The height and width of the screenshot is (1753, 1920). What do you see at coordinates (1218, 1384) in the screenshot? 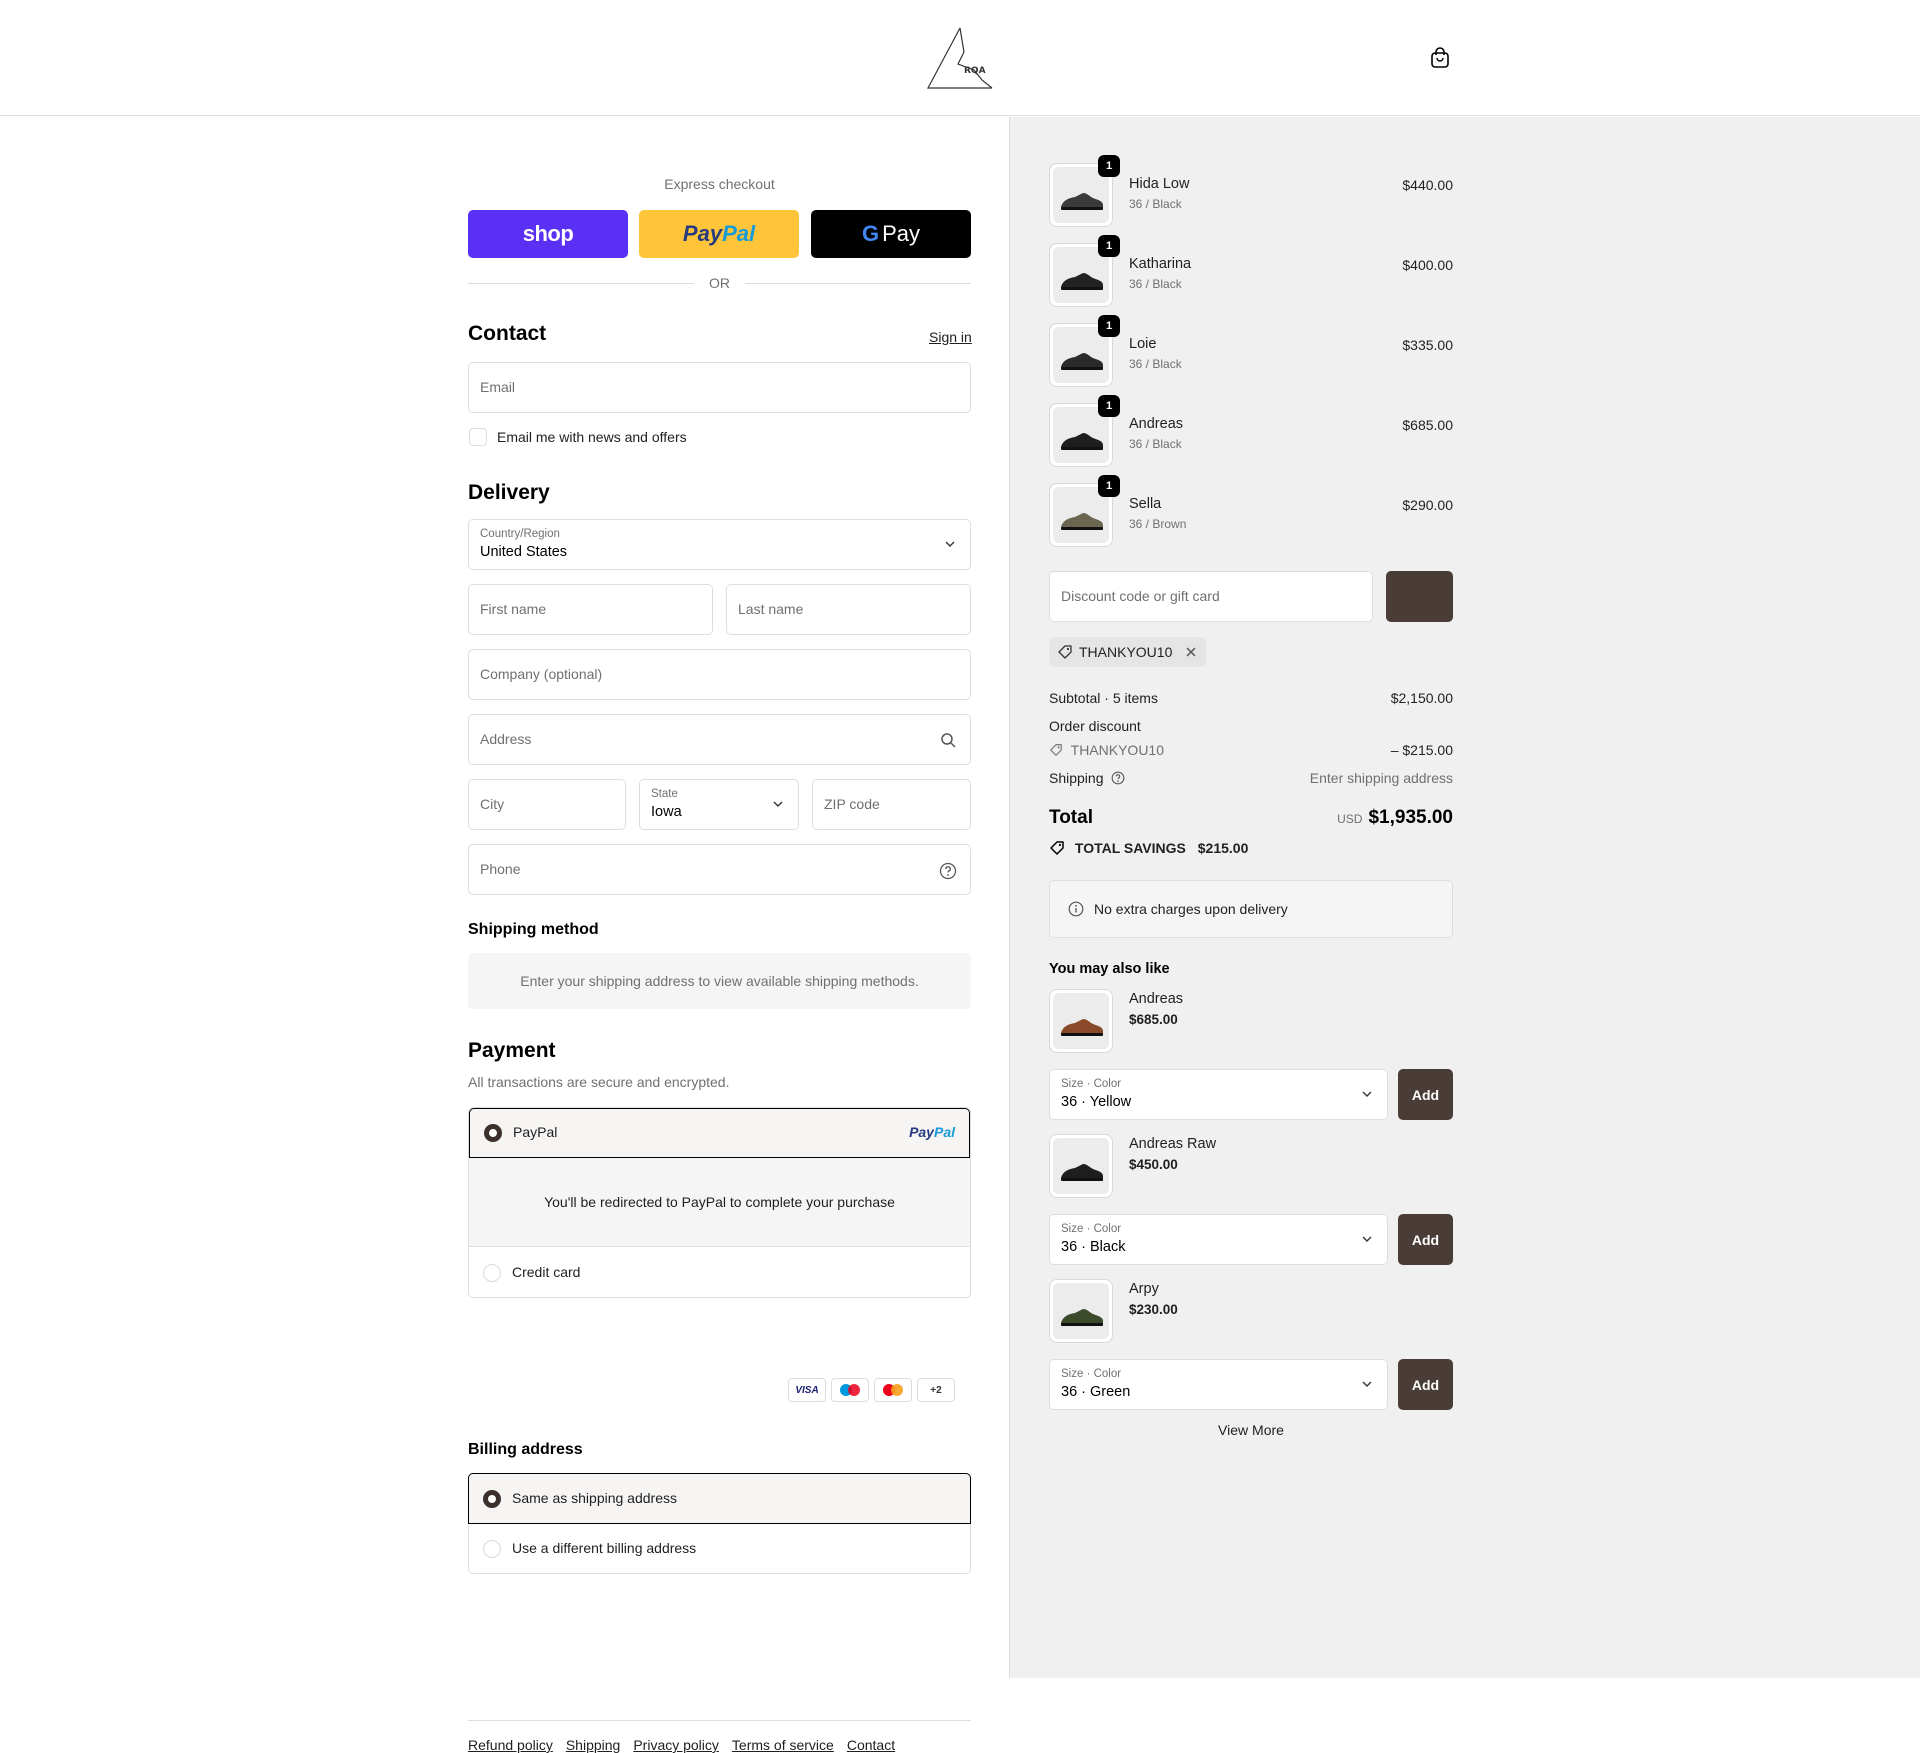
I see `size-color-select: Size · Color 36 · Green` at bounding box center [1218, 1384].